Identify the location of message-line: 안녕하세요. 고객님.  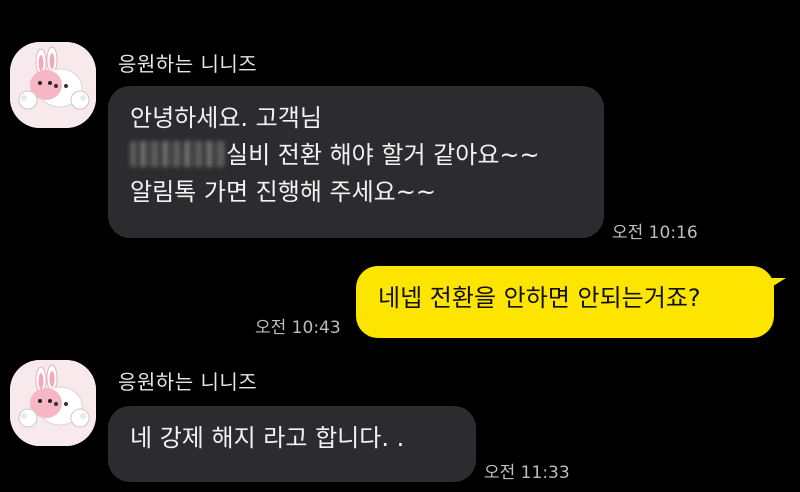
(226, 118).